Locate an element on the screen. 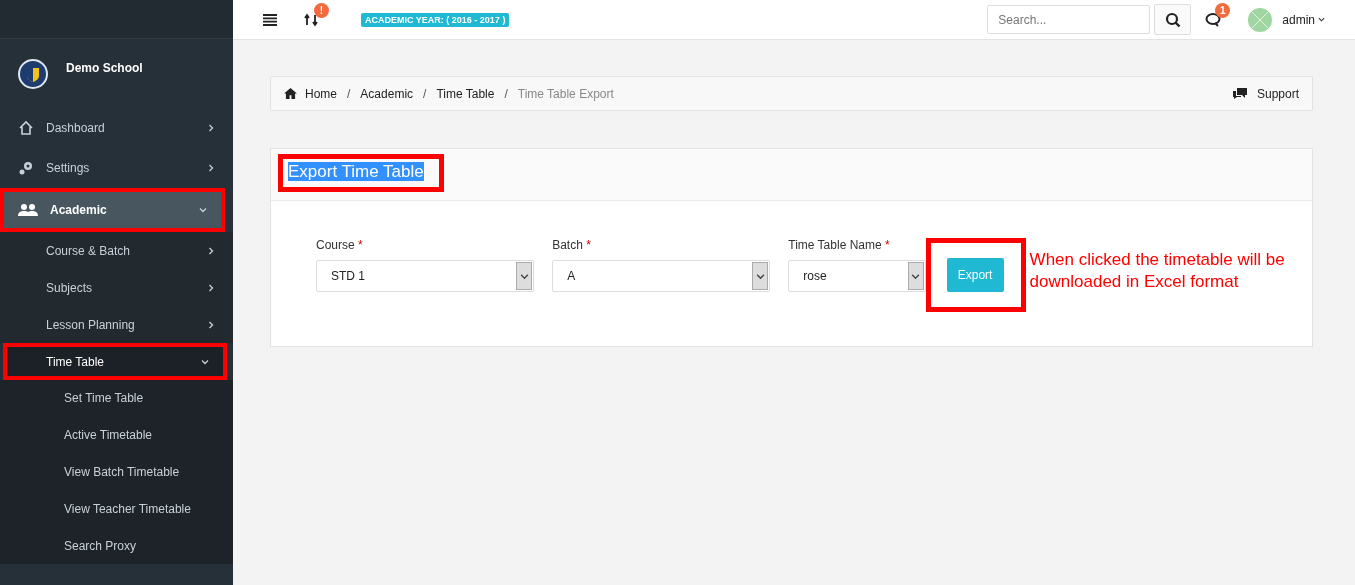  sidebar-item: View Teacher Timetable is located at coordinates (116, 509).